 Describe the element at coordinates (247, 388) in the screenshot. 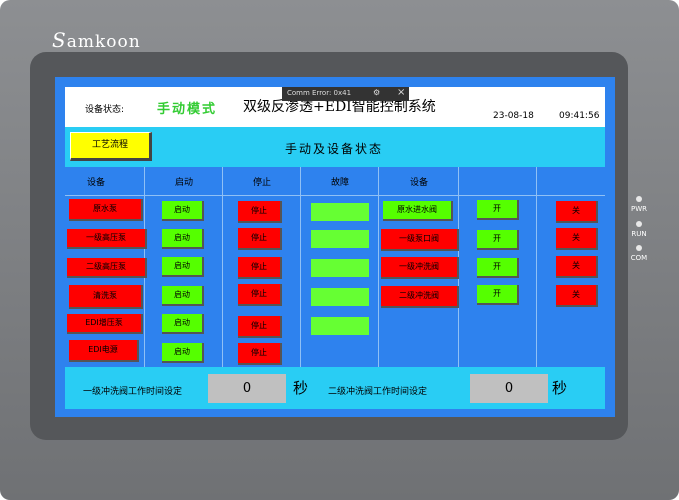

I see `stage1-flush-time-input: 0` at that location.